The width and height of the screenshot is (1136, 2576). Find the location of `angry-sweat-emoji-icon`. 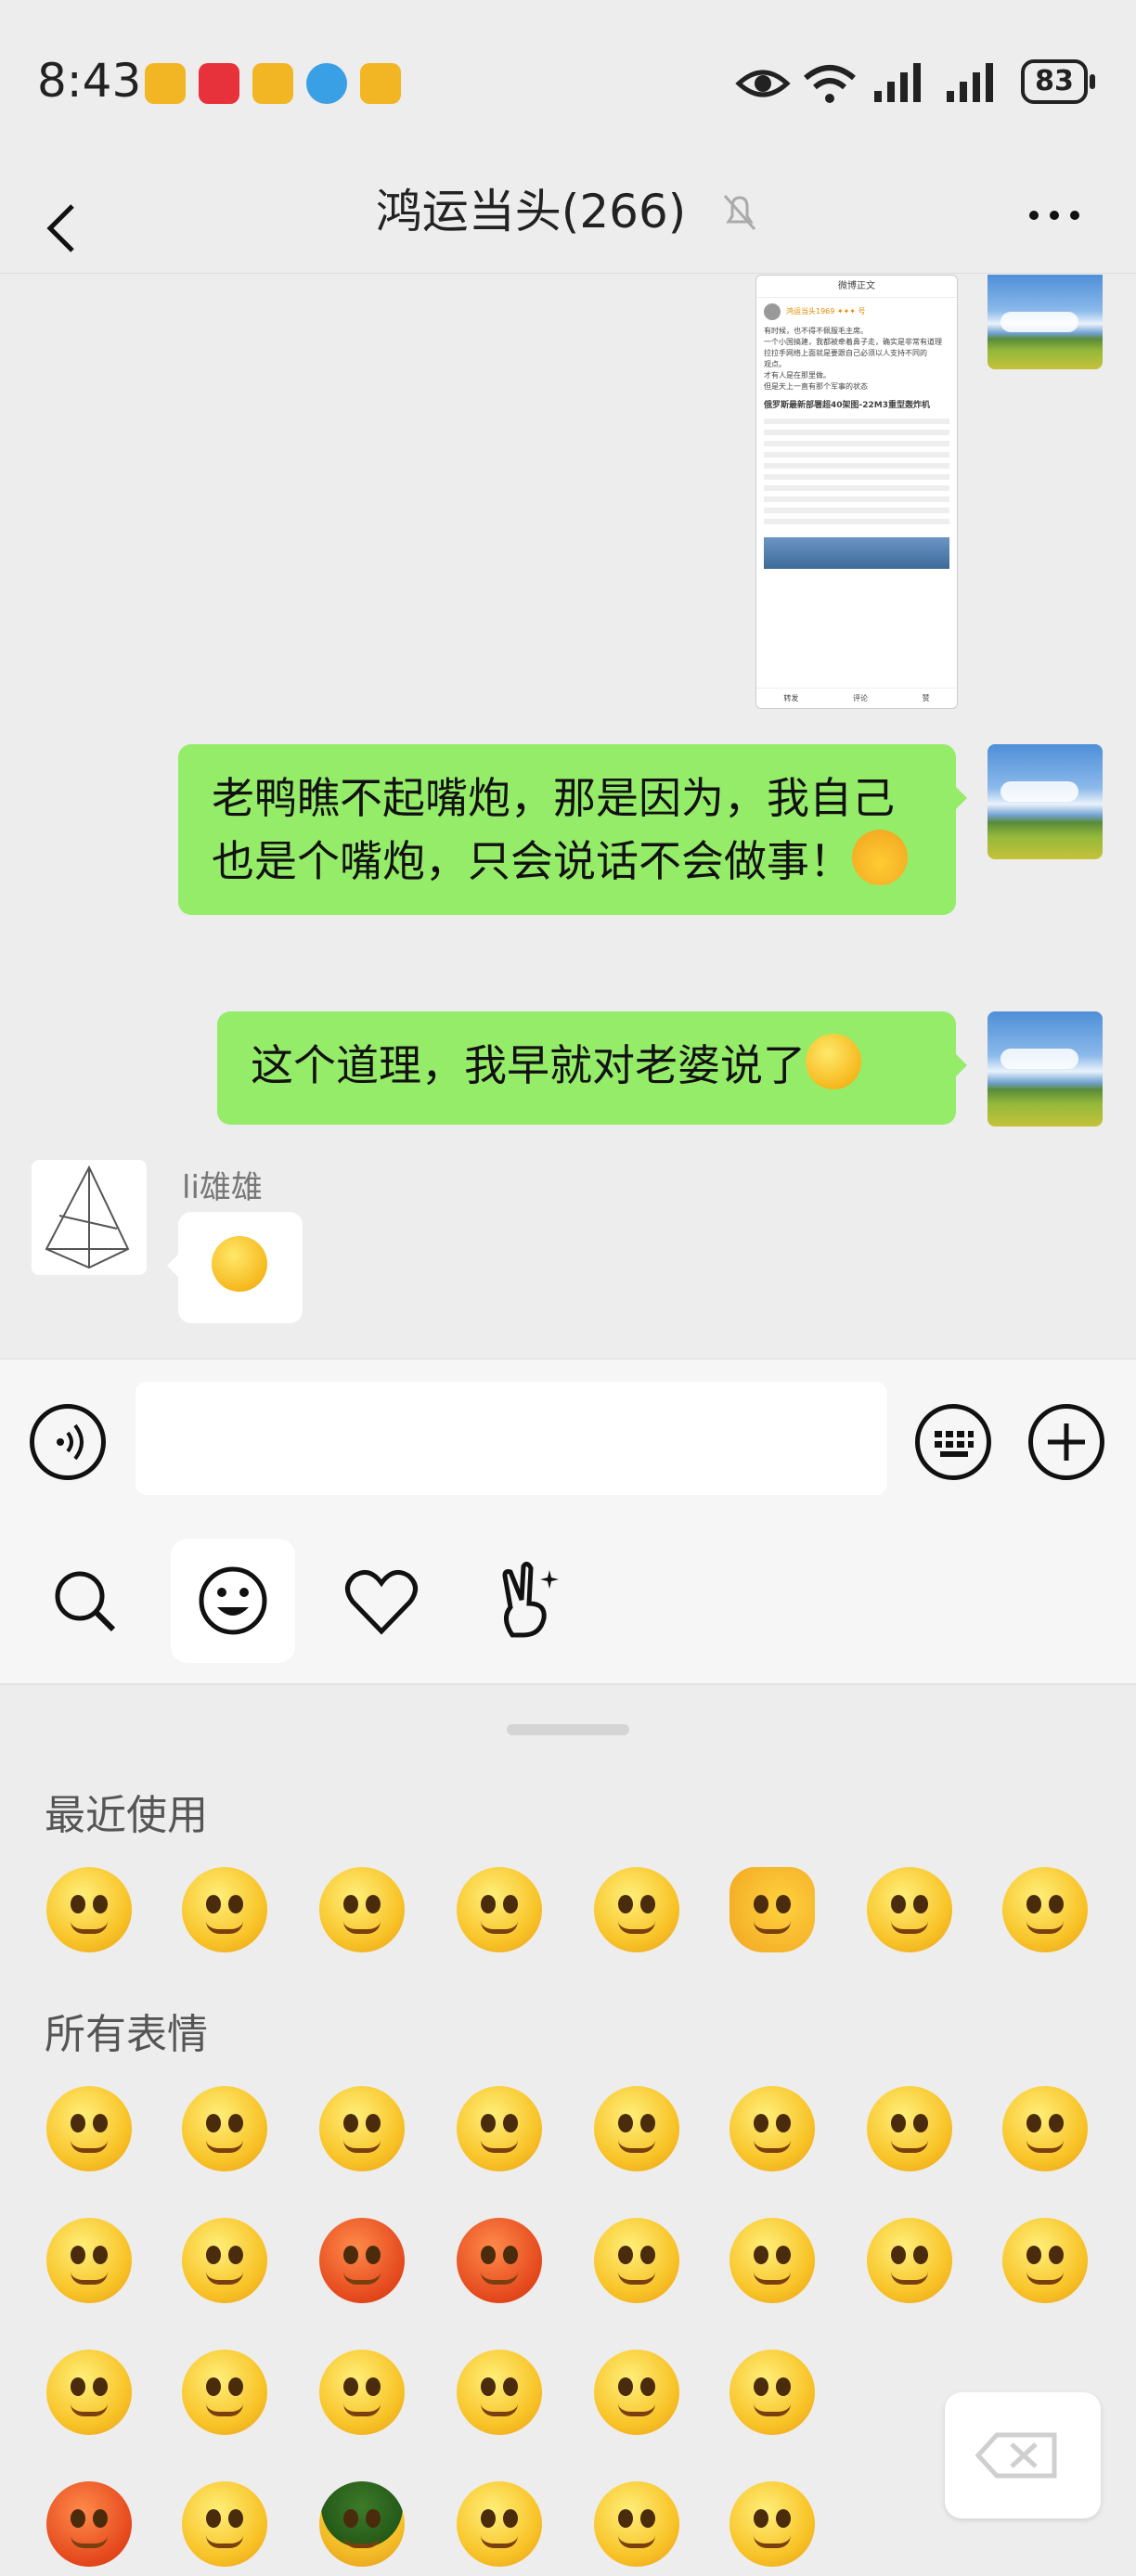

angry-sweat-emoji-icon is located at coordinates (89, 2524).